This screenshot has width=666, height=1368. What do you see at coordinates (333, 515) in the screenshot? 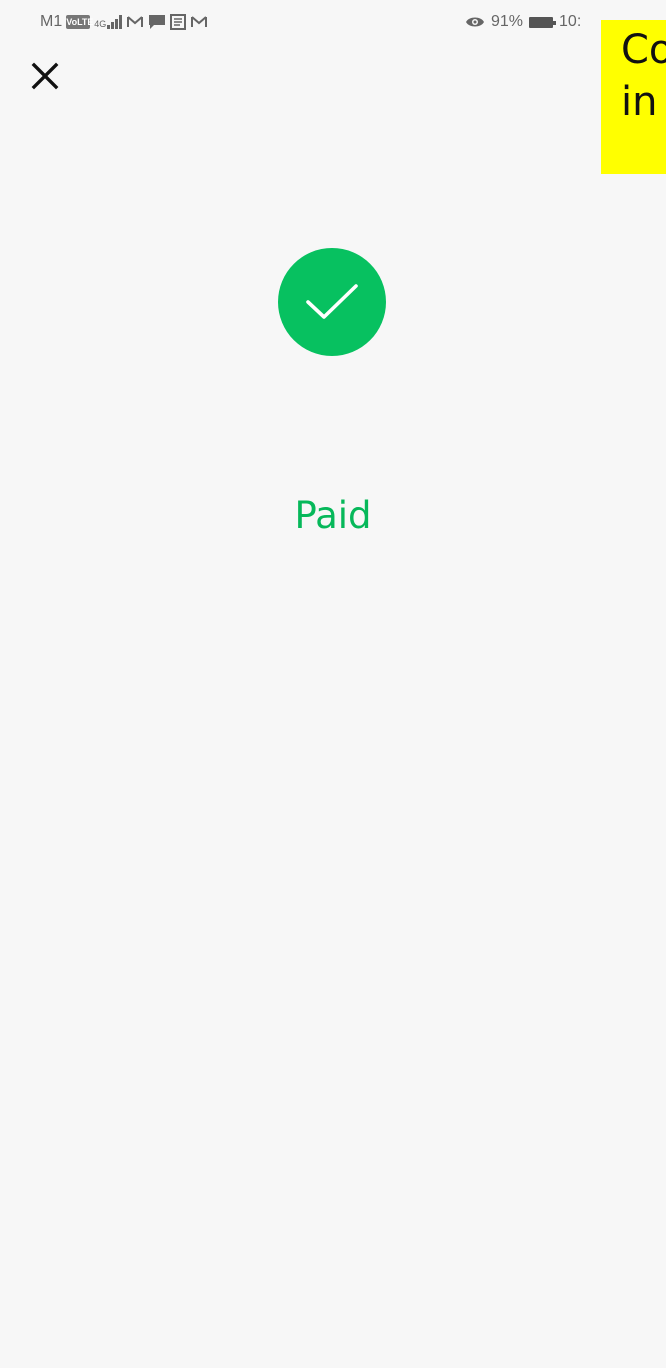
I see `payment-status-title: Paid` at bounding box center [333, 515].